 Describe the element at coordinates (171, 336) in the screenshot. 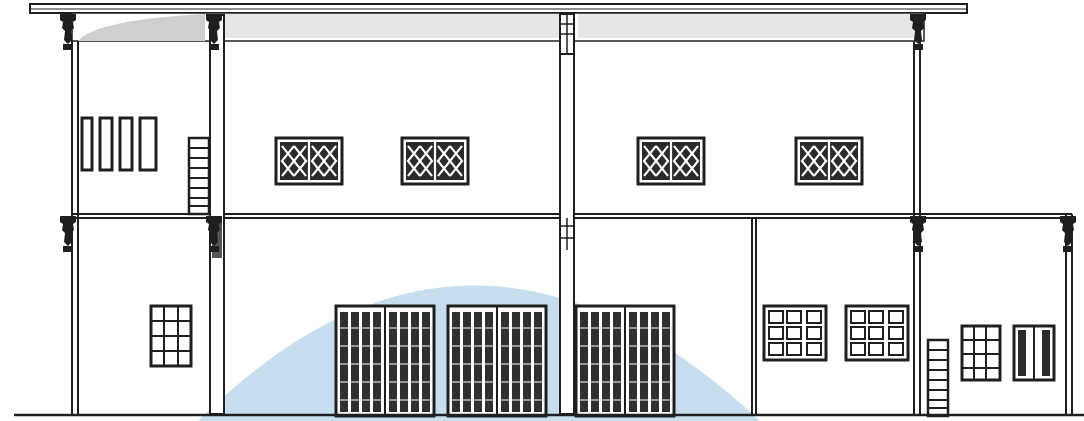

I see `ground-window-left` at that location.